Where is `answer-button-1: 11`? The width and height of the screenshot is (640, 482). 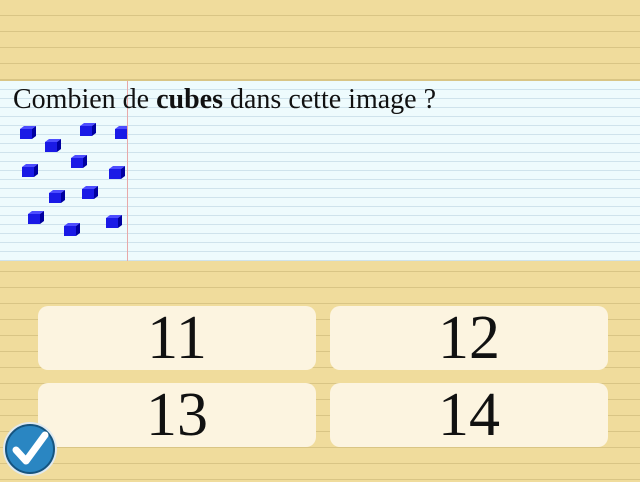 answer-button-1: 11 is located at coordinates (177, 338).